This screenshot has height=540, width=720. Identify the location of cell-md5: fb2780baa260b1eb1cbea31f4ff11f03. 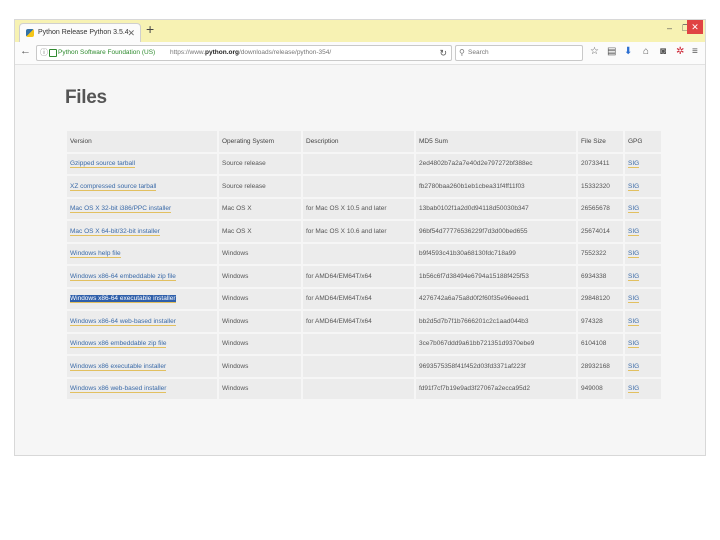
(496, 186).